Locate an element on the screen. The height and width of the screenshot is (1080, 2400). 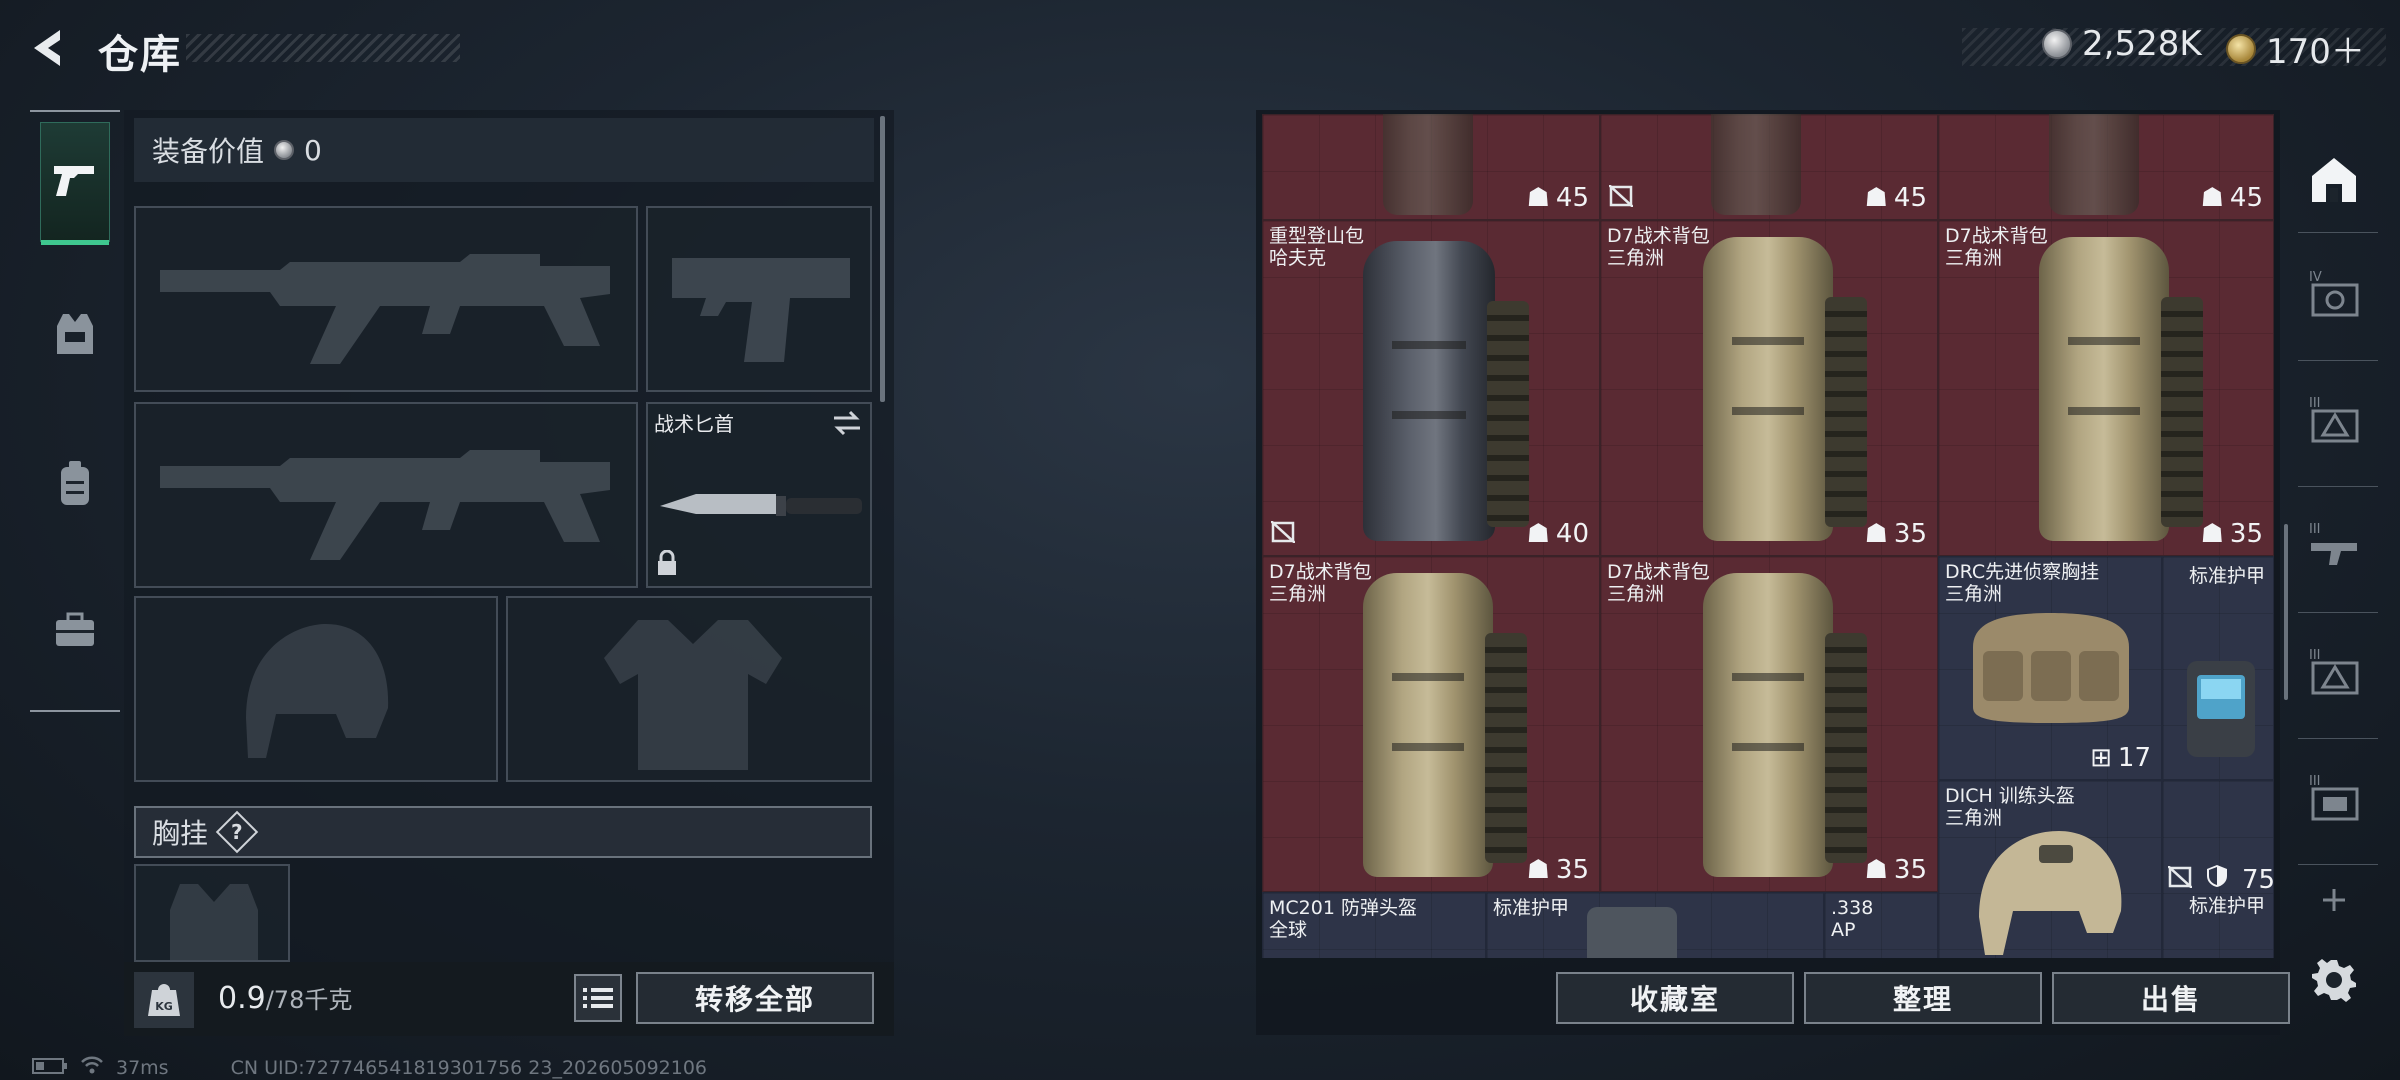
stash-category-rail: IV III III III III is located at coordinates (2335, 564).